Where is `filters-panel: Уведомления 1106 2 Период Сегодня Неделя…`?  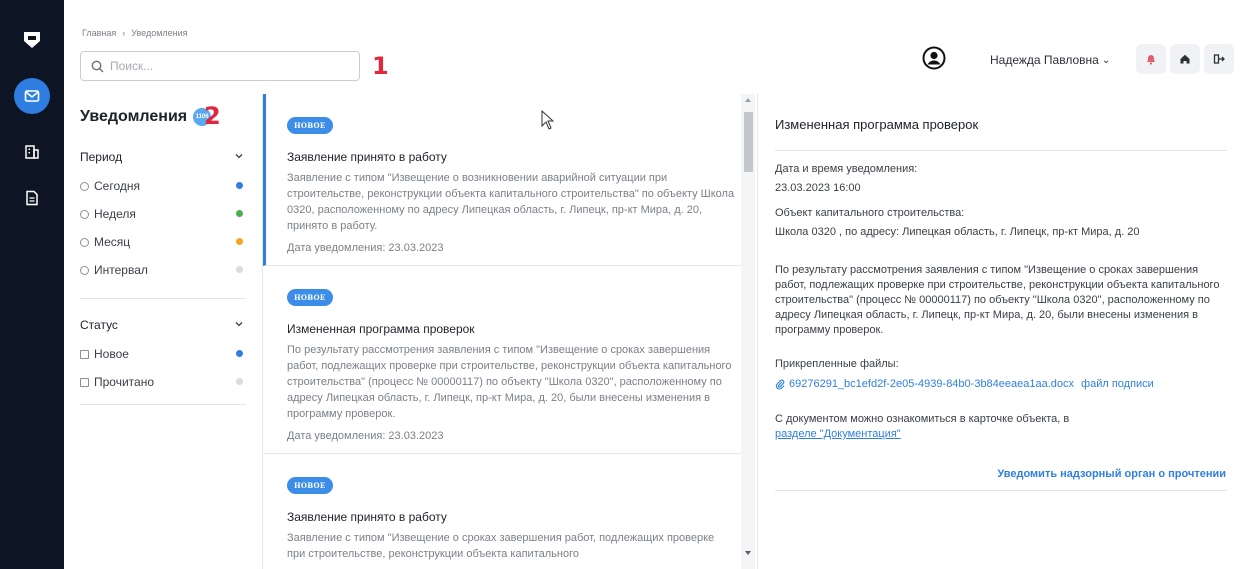
filters-panel: Уведомления 1106 2 Период Сегодня Неделя… is located at coordinates (163, 331).